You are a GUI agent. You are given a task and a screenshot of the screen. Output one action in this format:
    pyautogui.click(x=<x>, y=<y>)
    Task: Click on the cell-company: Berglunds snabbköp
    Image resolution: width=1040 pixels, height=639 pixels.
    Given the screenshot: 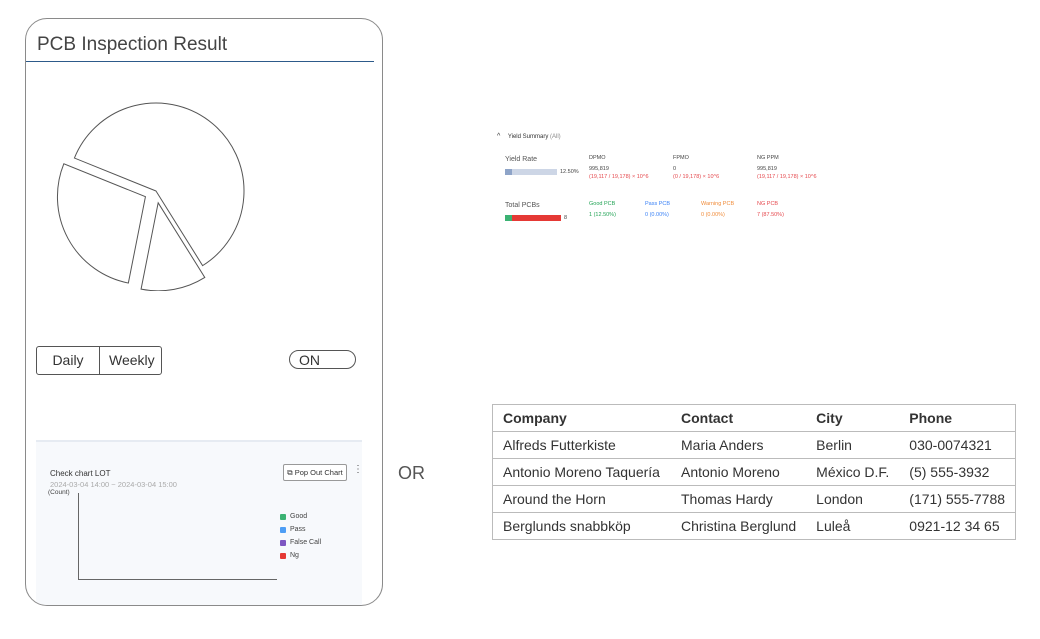 What is the action you would take?
    pyautogui.click(x=581, y=526)
    